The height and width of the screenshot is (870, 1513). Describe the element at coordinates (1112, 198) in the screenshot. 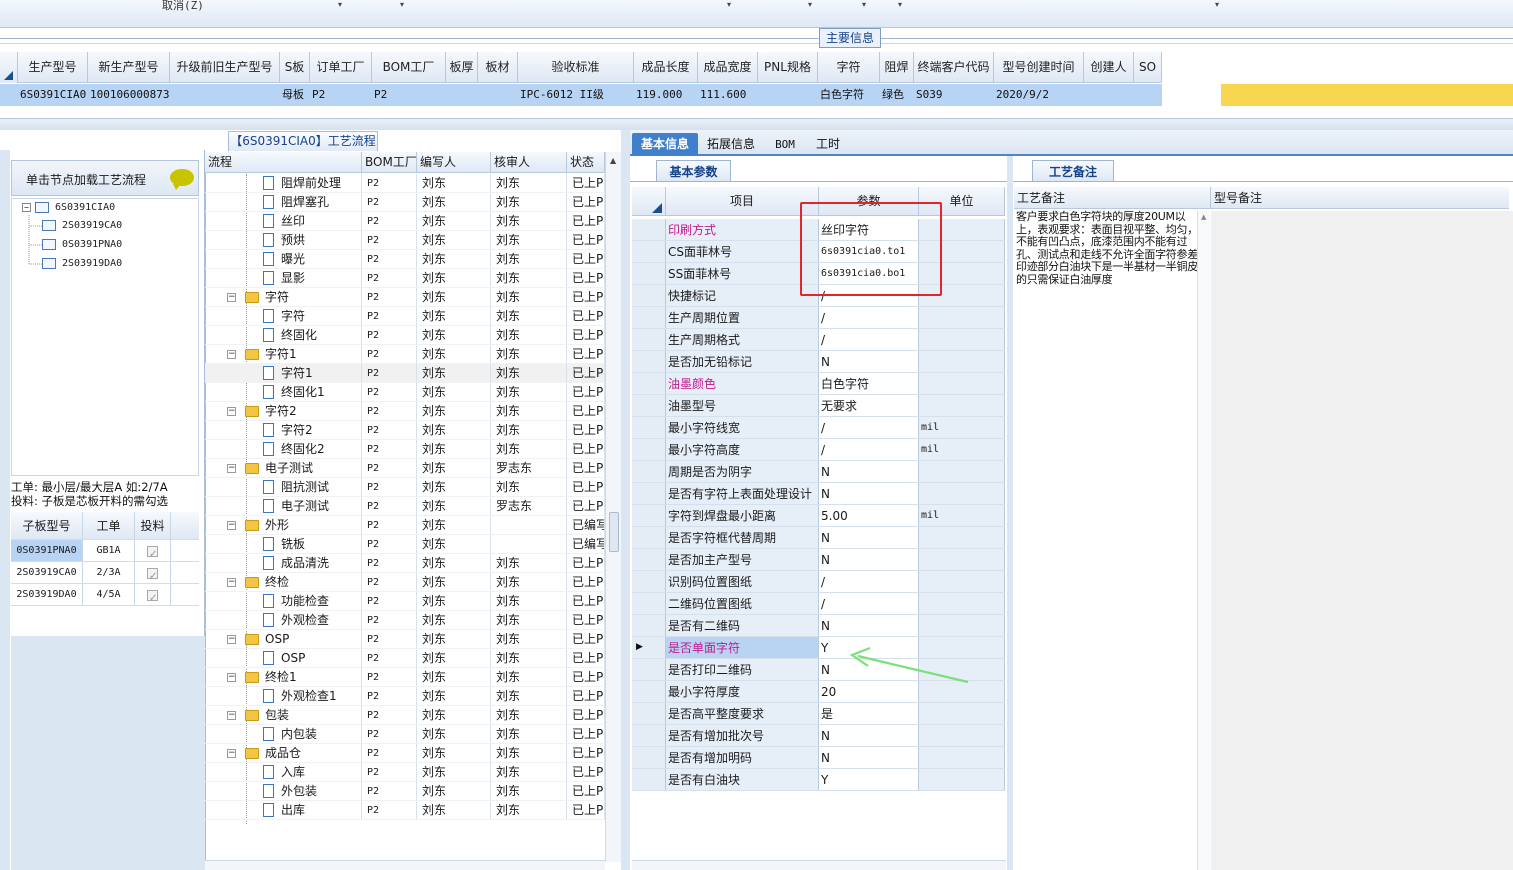

I see `col-craft-note: 工艺备注` at that location.